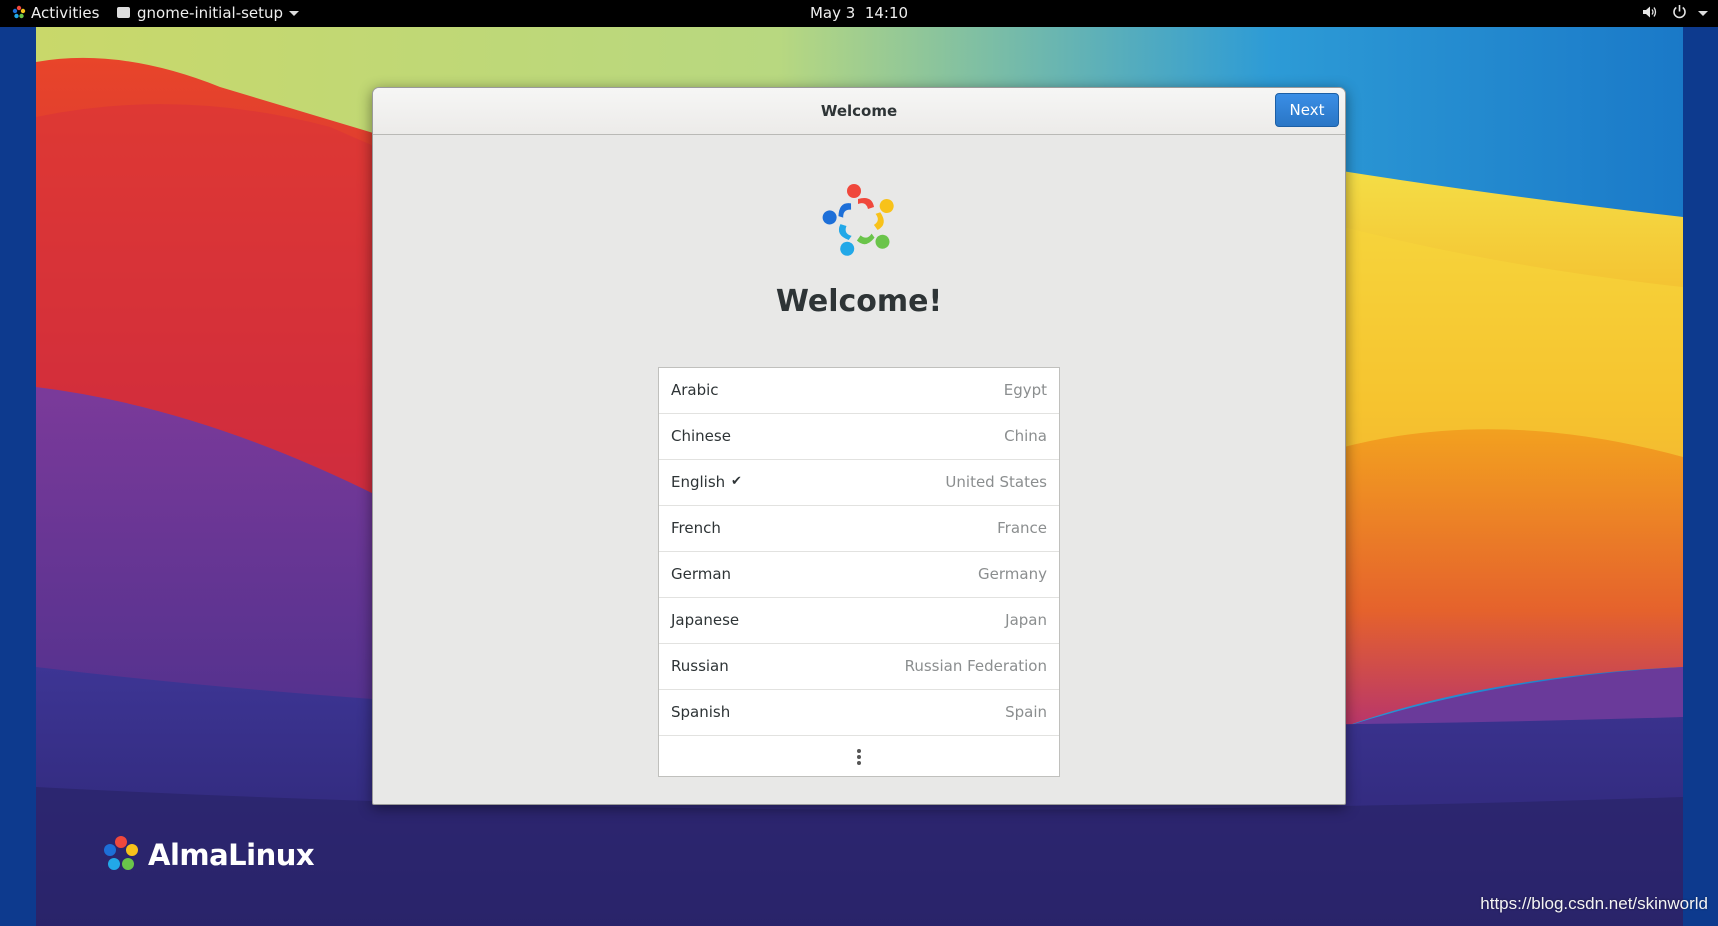 This screenshot has height=926, width=1718. Describe the element at coordinates (996, 482) in the screenshot. I see `language-region: United States` at that location.